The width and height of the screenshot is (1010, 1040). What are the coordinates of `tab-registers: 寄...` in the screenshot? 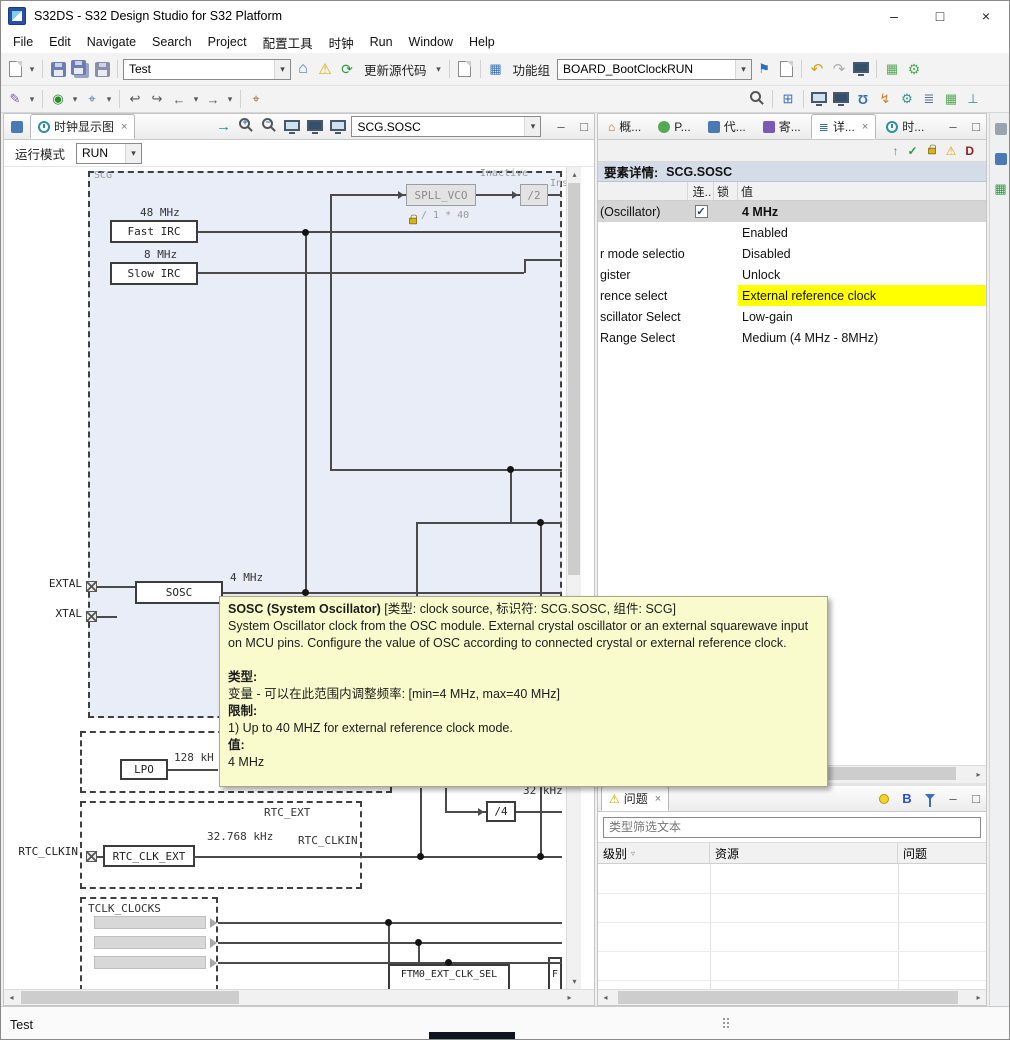 It's located at (782, 126).